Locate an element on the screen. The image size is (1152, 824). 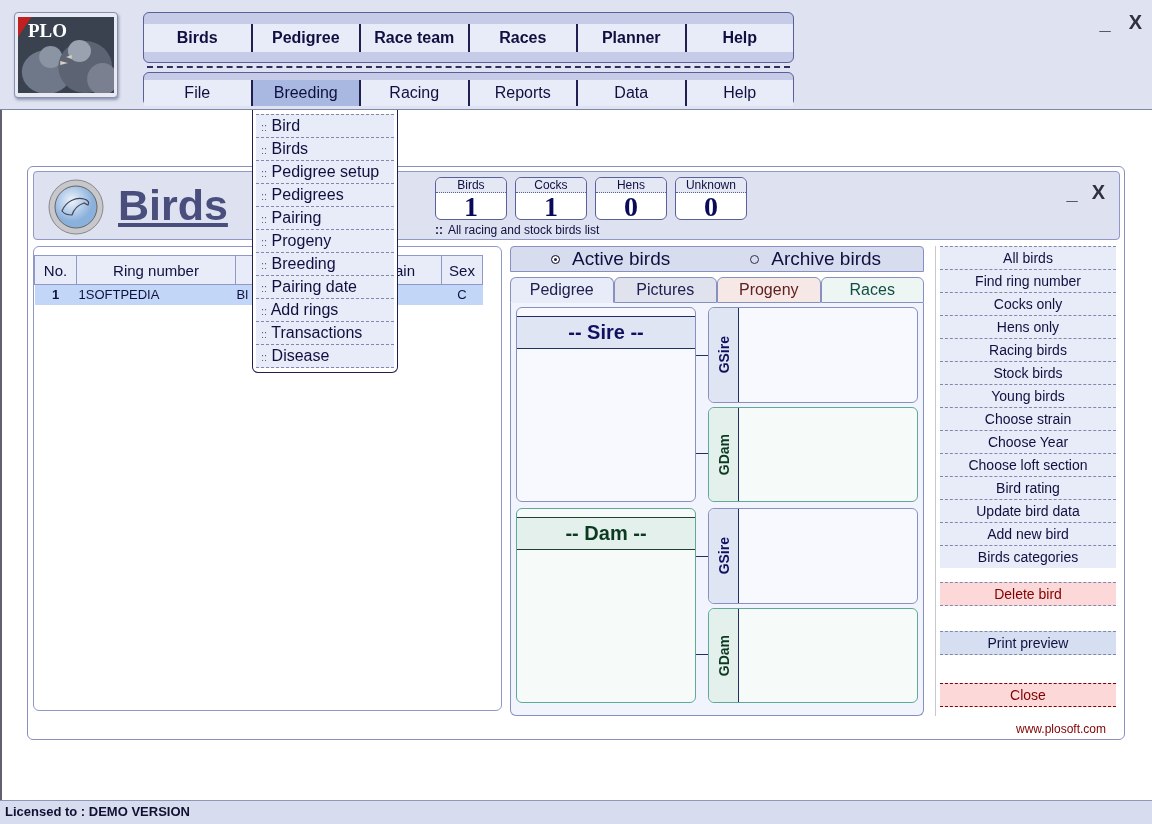
counter-label: Unknown is located at coordinates (710, 185).